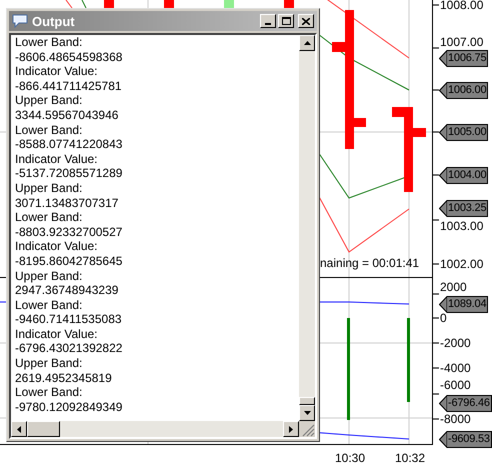 The image size is (492, 472). Describe the element at coordinates (453, 287) in the screenshot. I see `axis-label: 2000` at that location.